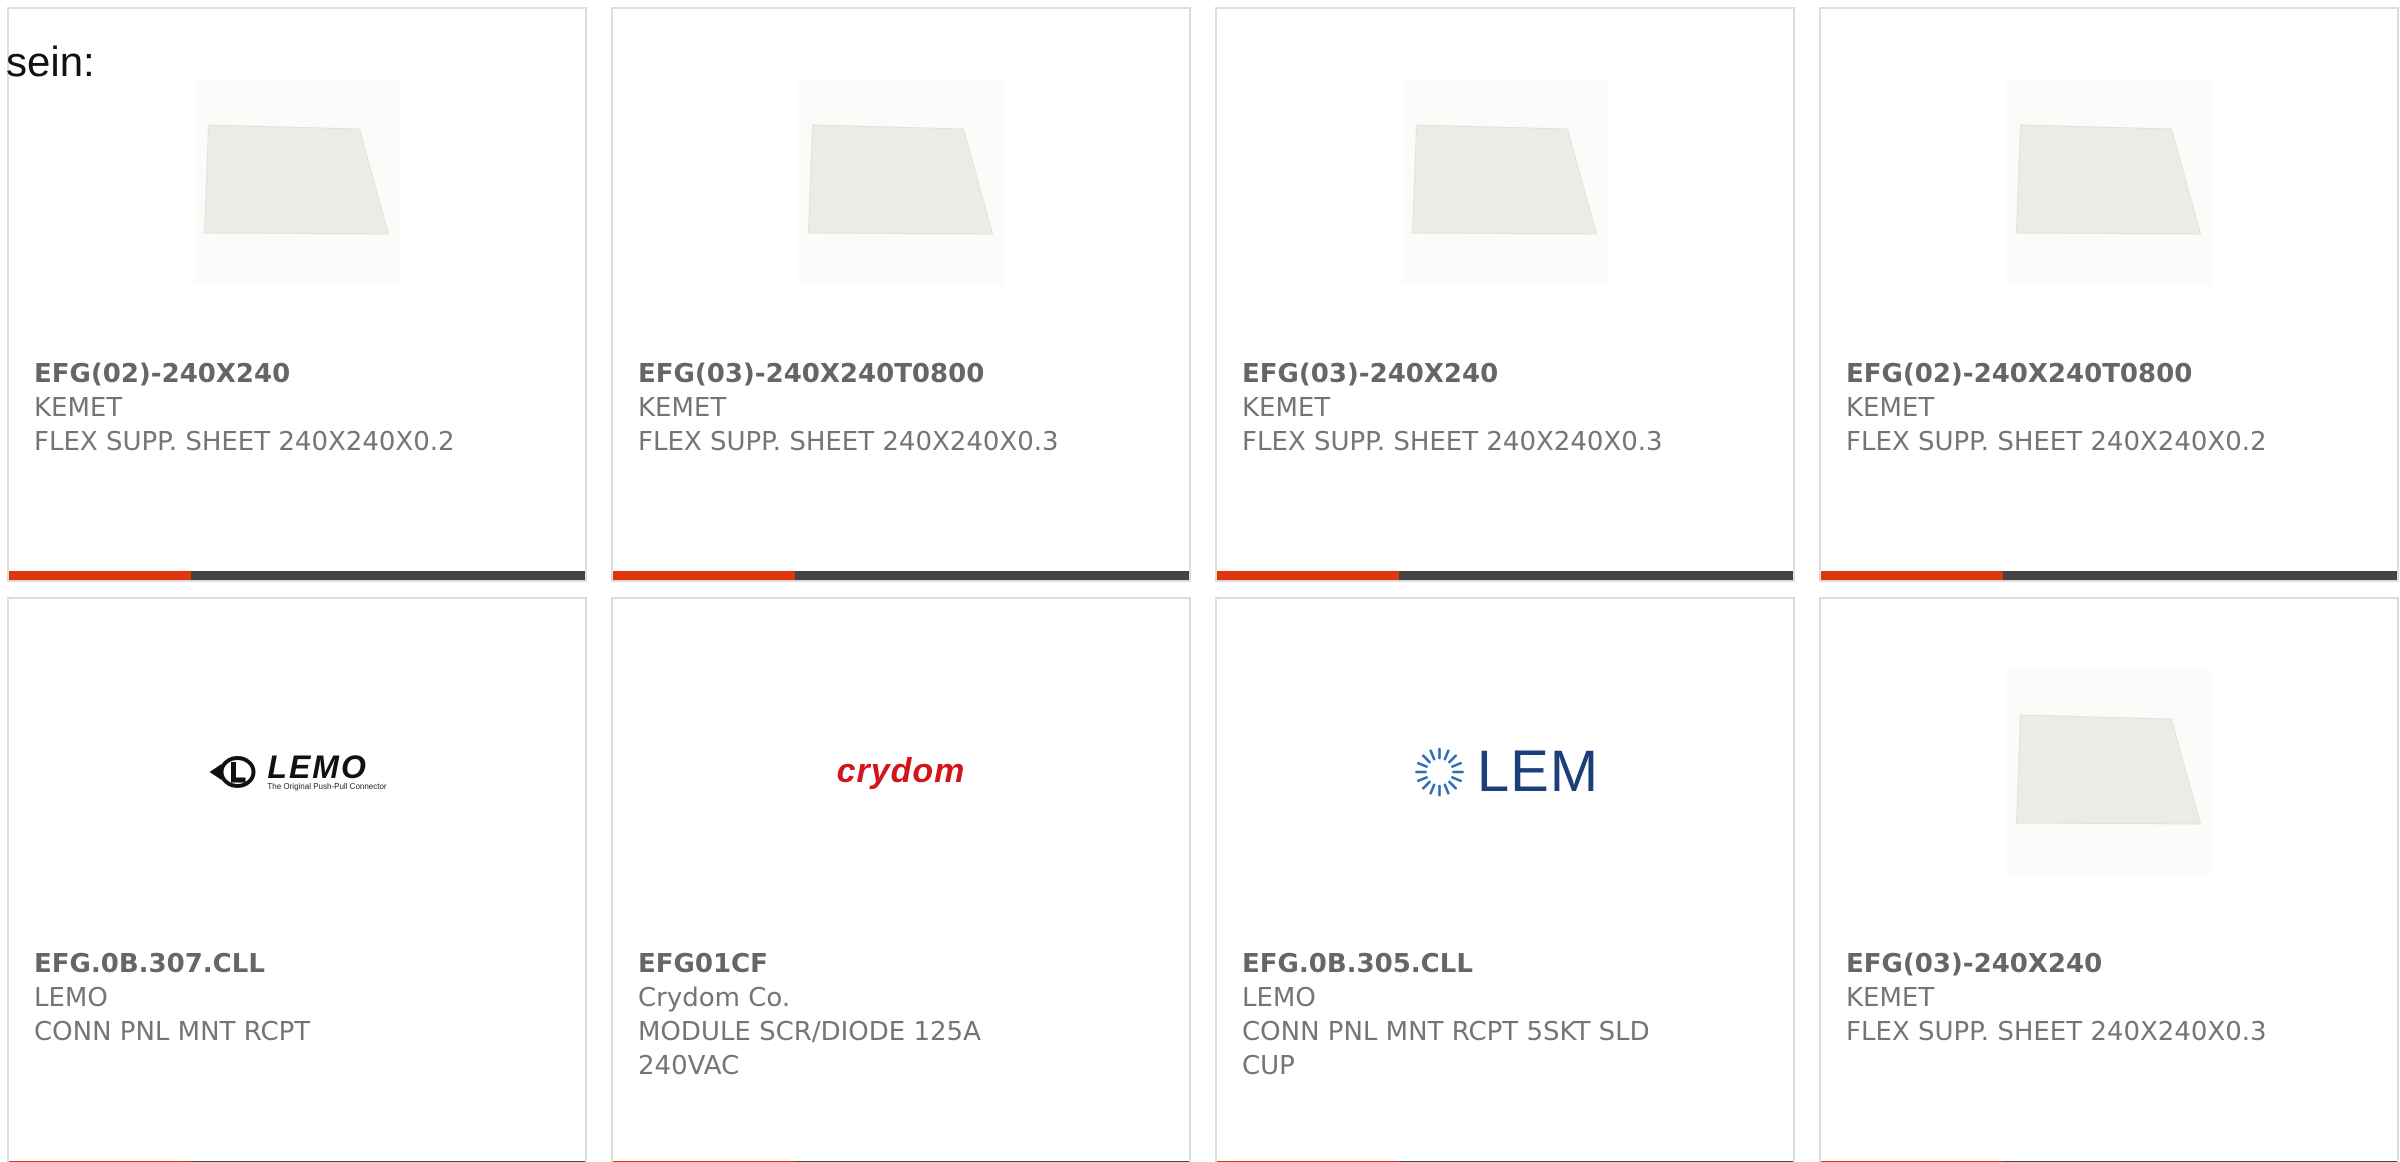 The height and width of the screenshot is (1162, 2400). I want to click on lem-logo-text: LEM, so click(1538, 771).